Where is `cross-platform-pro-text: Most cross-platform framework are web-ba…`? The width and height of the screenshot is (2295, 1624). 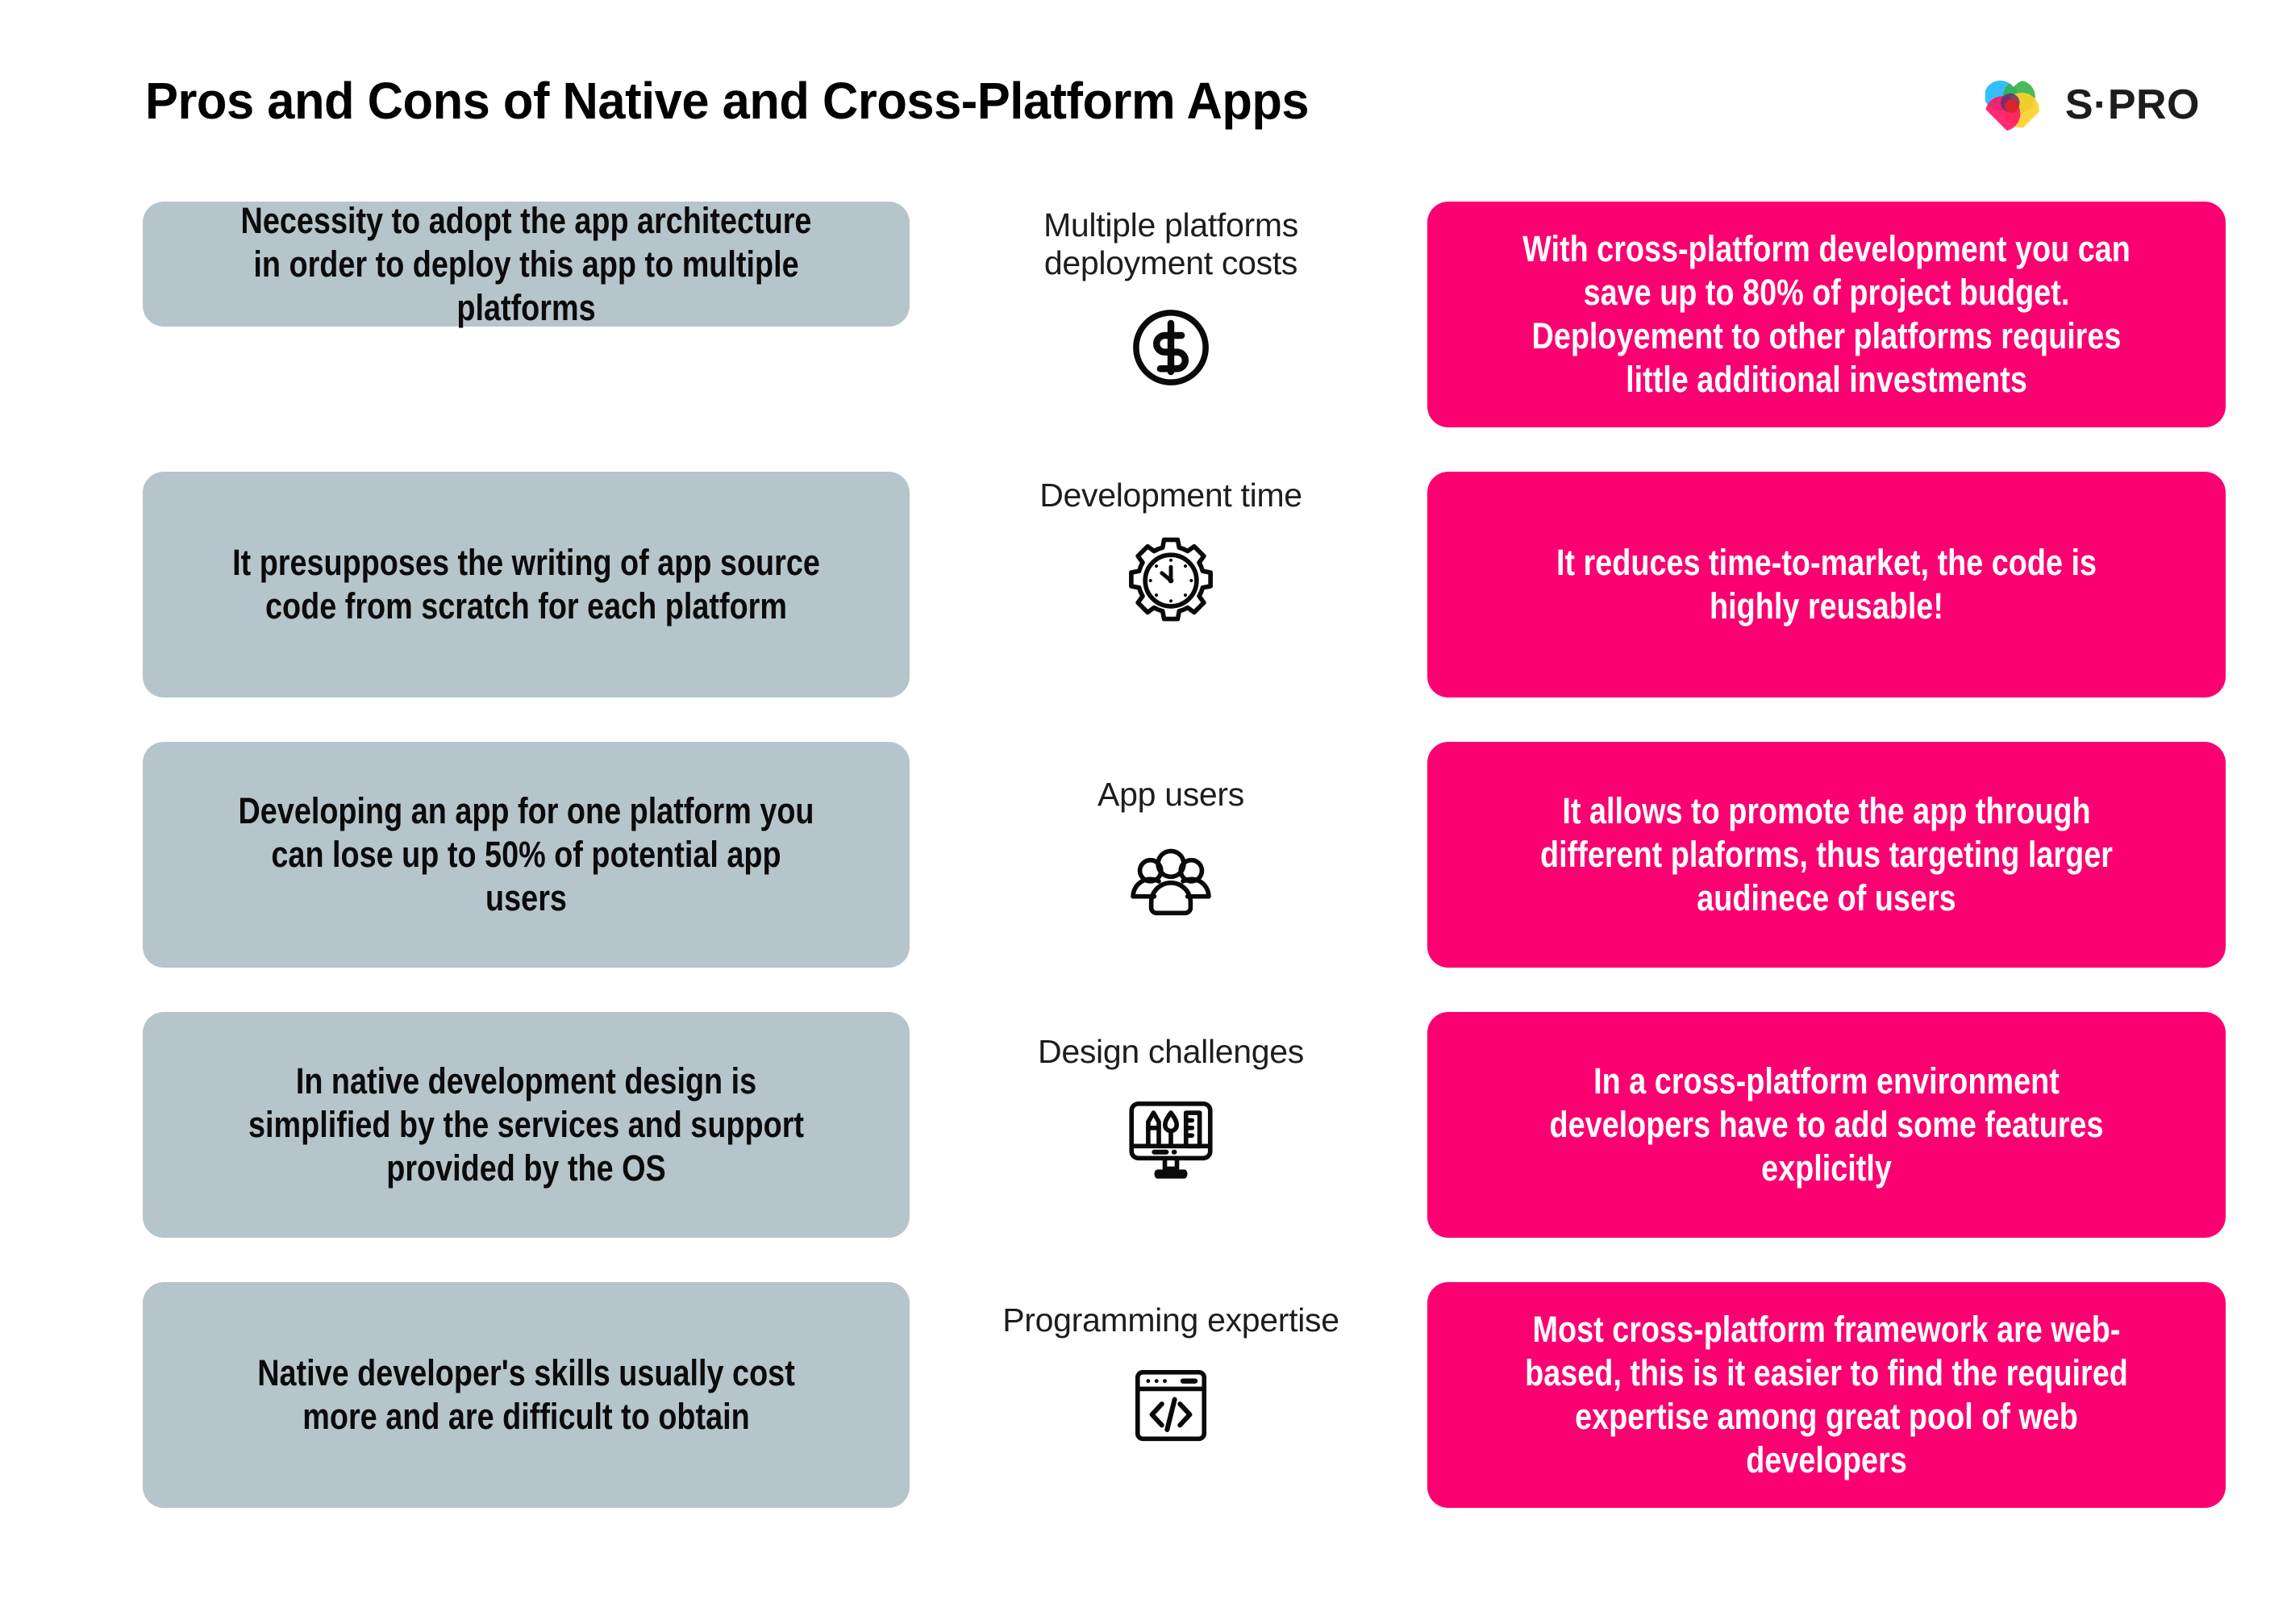
cross-platform-pro-text: Most cross-platform framework are web-ba… is located at coordinates (1826, 1394).